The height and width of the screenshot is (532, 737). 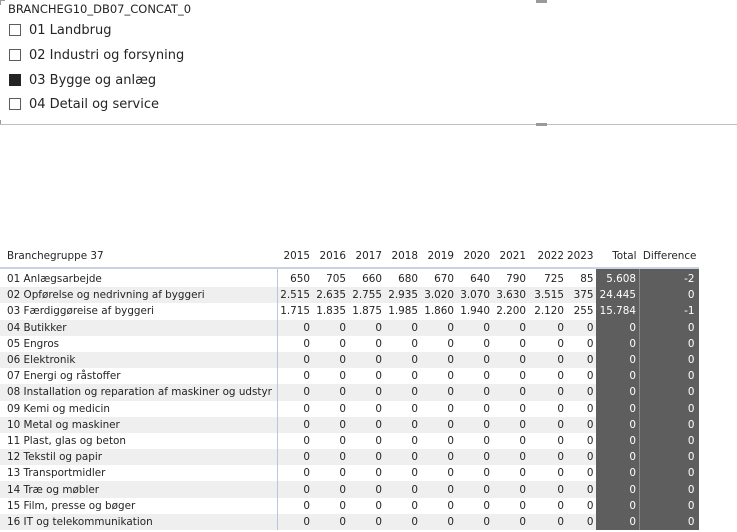 I want to click on resize-grip-bottom, so click(x=541, y=124).